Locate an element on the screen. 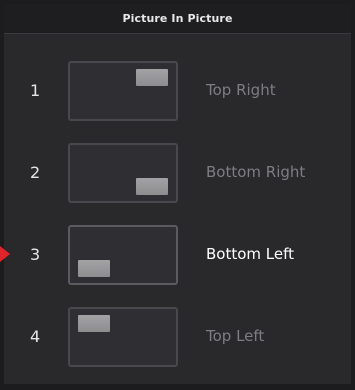 The image size is (355, 390). pip-window-bottom-left is located at coordinates (94, 268).